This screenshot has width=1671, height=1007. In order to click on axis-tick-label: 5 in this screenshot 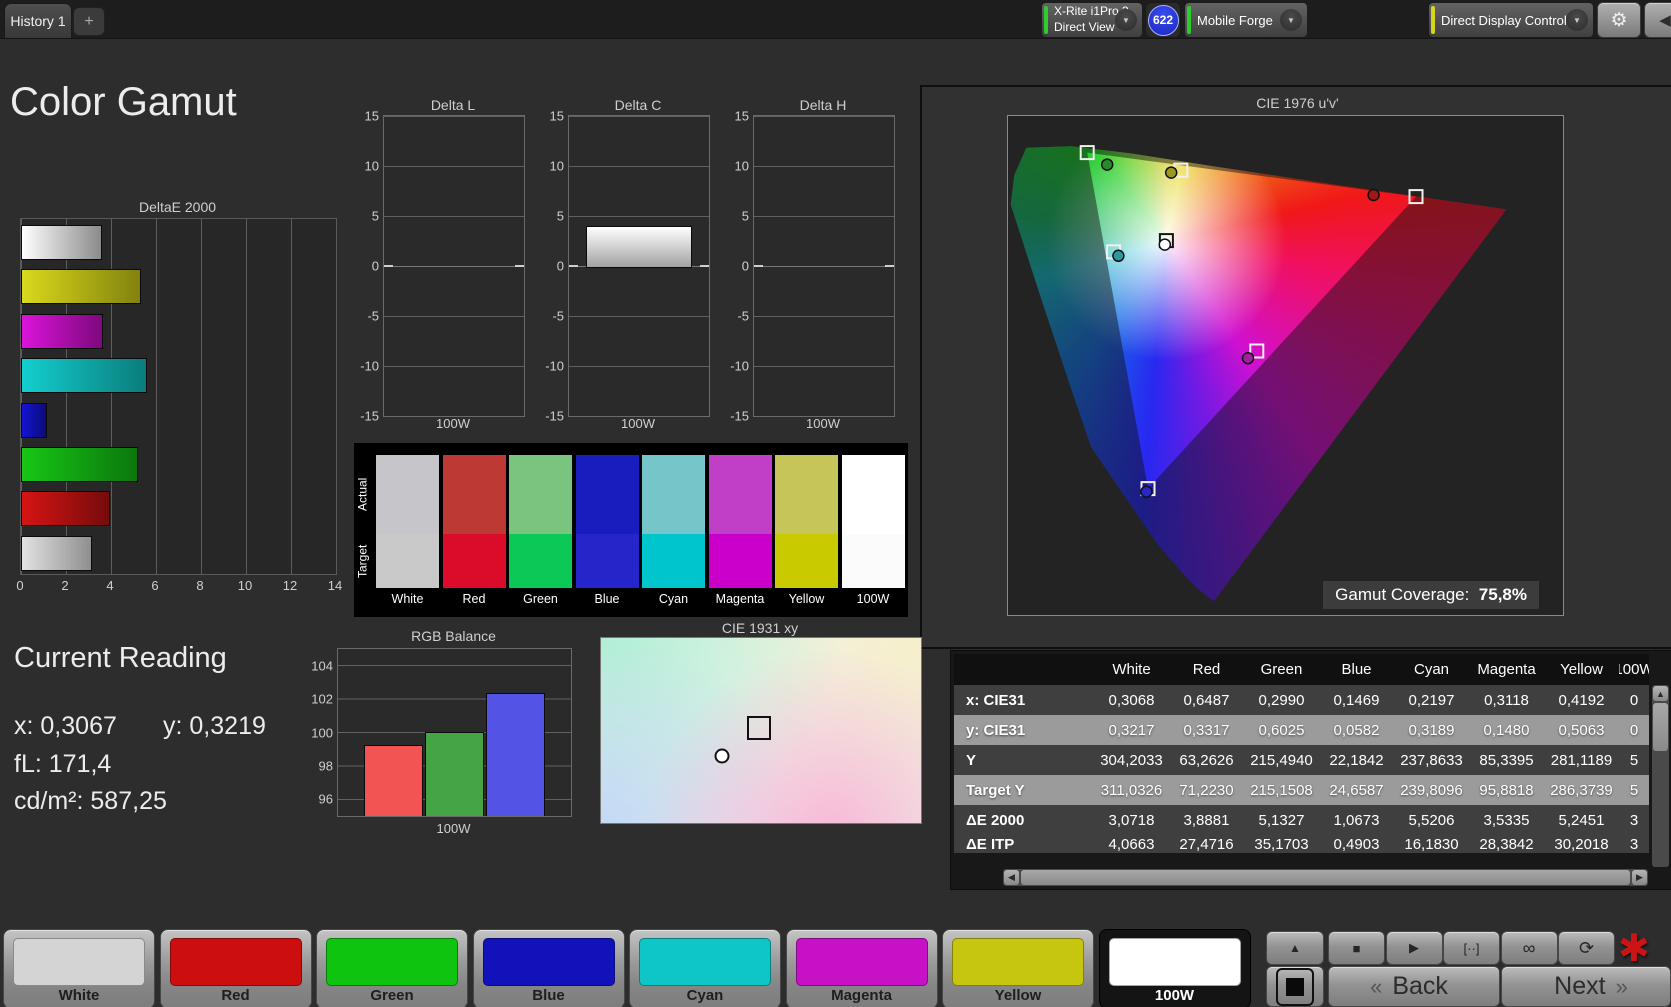, I will do `click(560, 216)`.